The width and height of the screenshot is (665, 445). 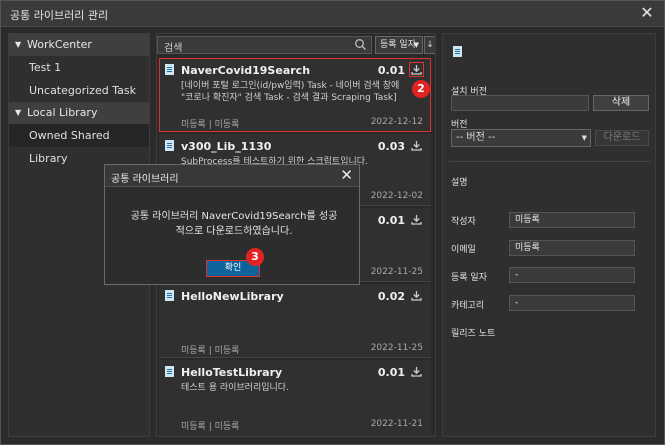 What do you see at coordinates (572, 248) in the screenshot?
I see `email-field: 미등록` at bounding box center [572, 248].